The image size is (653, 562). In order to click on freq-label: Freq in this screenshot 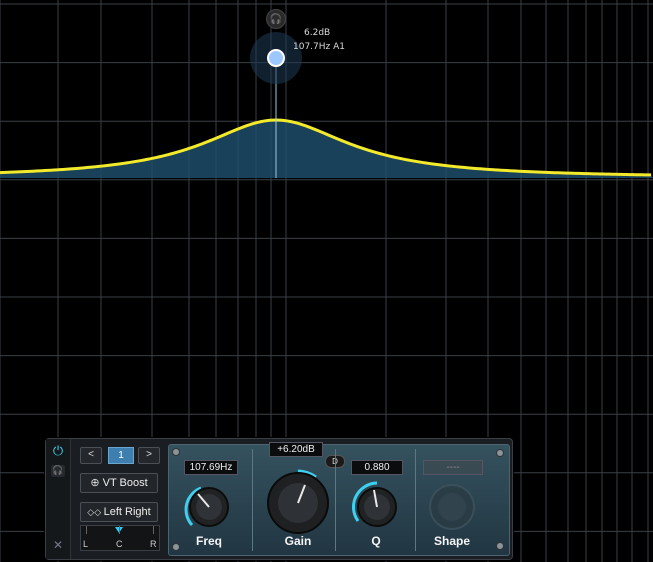, I will do `click(208, 541)`.